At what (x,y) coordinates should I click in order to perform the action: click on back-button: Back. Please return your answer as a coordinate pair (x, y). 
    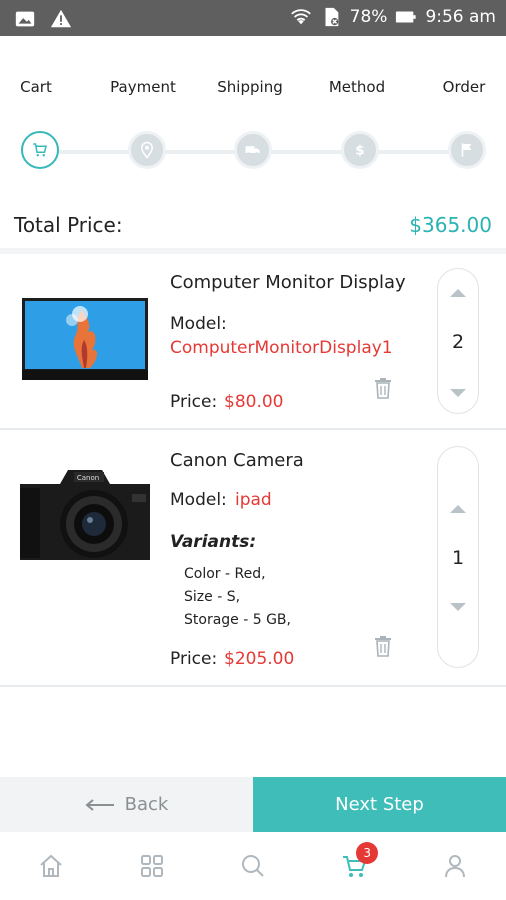
    Looking at the image, I should click on (126, 804).